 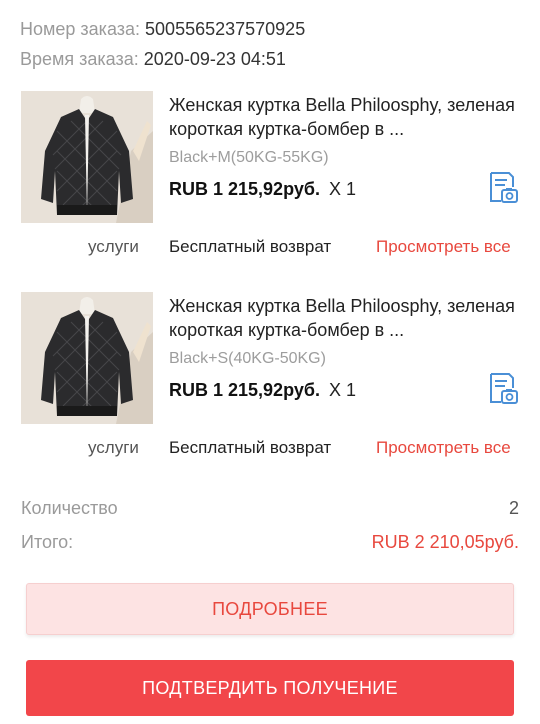 I want to click on order-number-label: Номер заказа:, so click(x=80, y=29).